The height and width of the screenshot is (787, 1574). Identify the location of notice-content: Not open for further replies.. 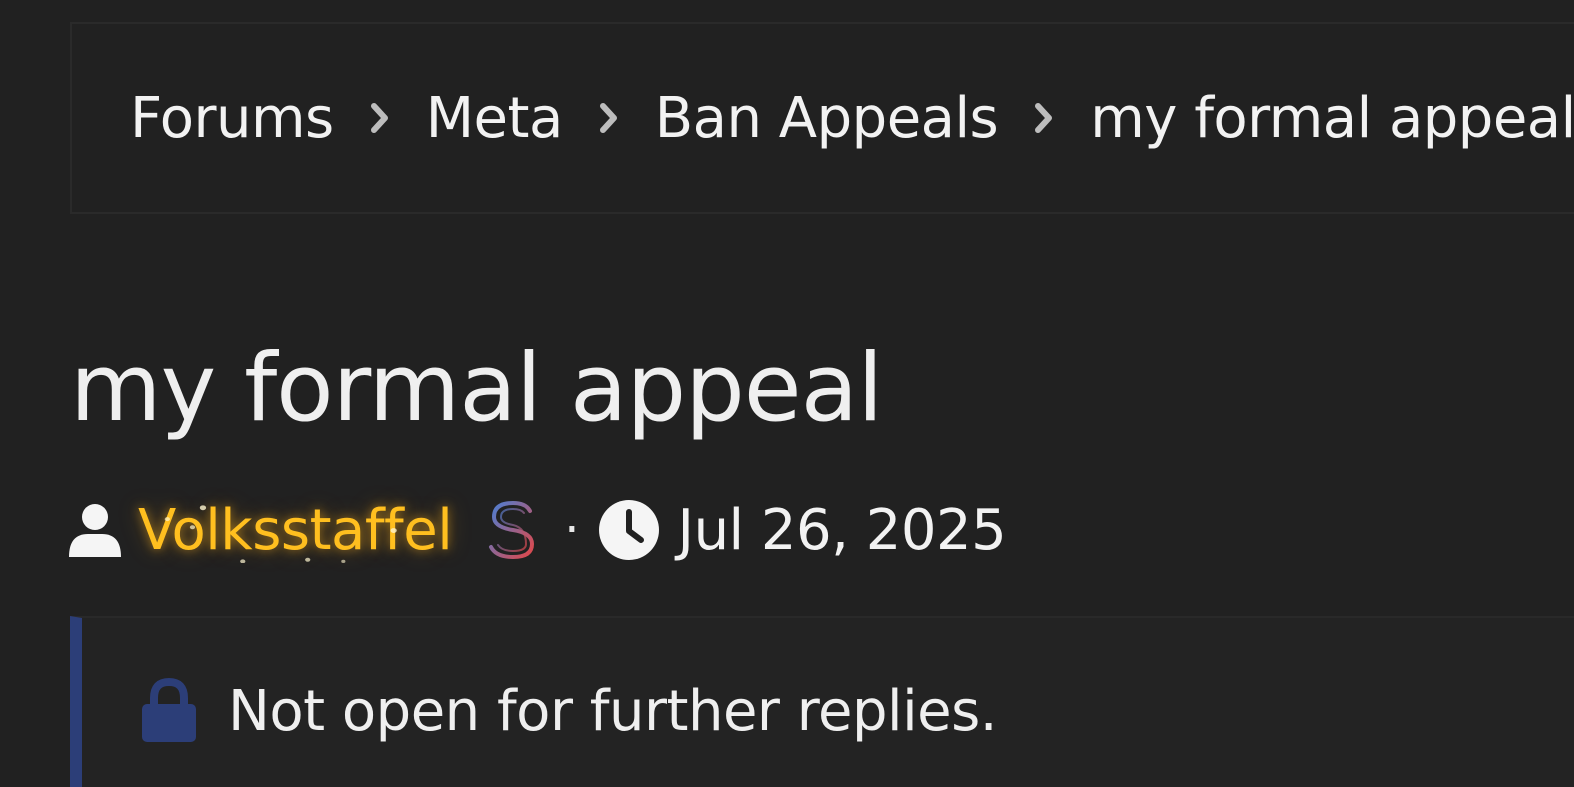
(569, 710).